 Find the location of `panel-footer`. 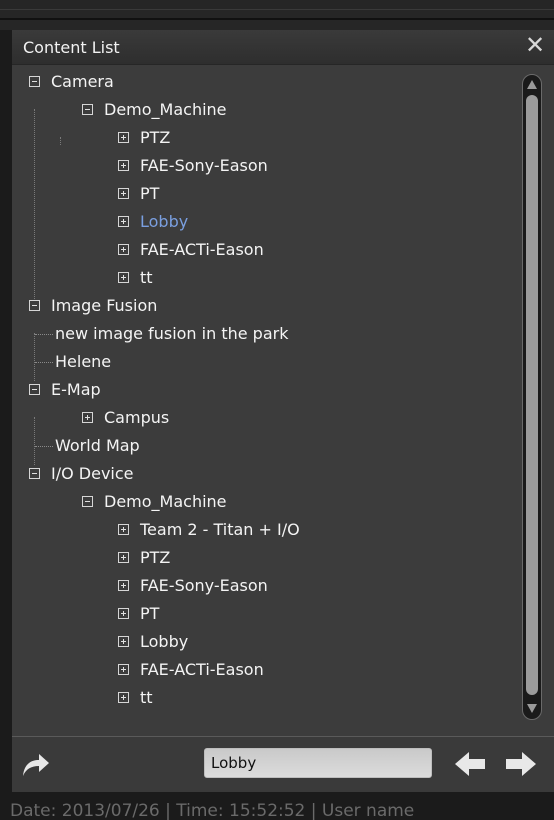

panel-footer is located at coordinates (283, 764).